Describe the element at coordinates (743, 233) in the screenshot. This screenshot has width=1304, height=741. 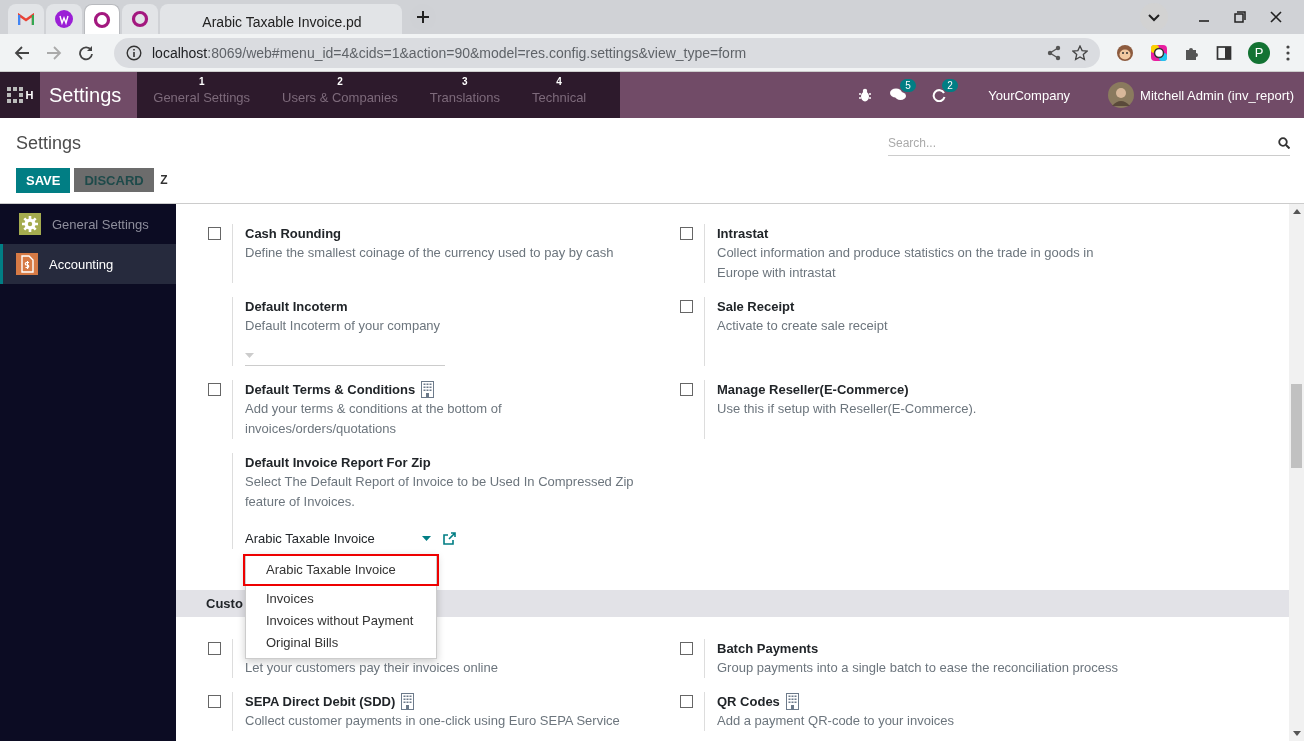
I see `setting-title: Intrastat` at that location.